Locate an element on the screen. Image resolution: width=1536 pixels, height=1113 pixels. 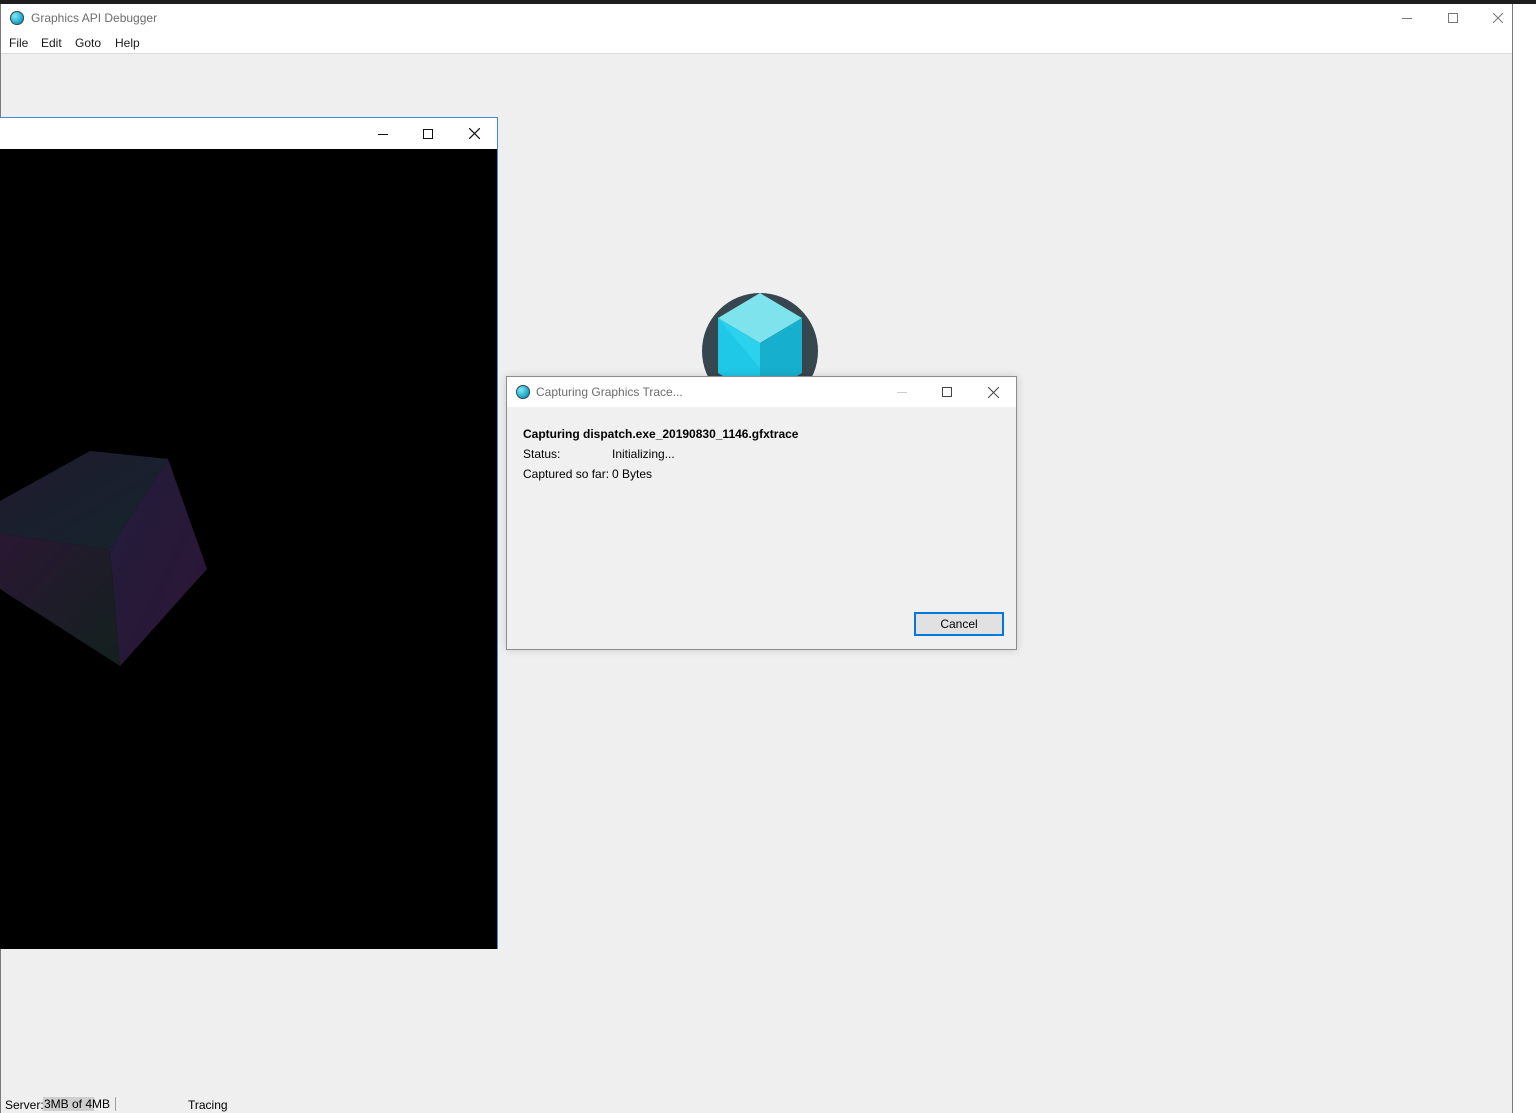
menu-help: Help is located at coordinates (127, 43).